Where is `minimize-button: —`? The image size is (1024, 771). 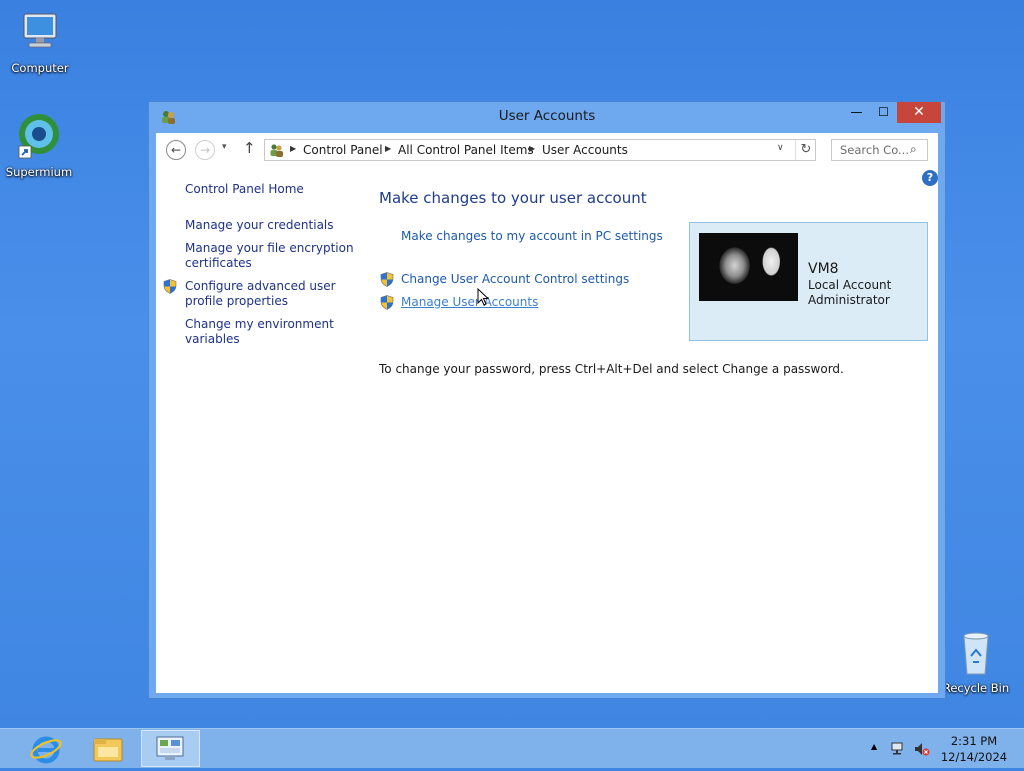
minimize-button: — is located at coordinates (856, 112).